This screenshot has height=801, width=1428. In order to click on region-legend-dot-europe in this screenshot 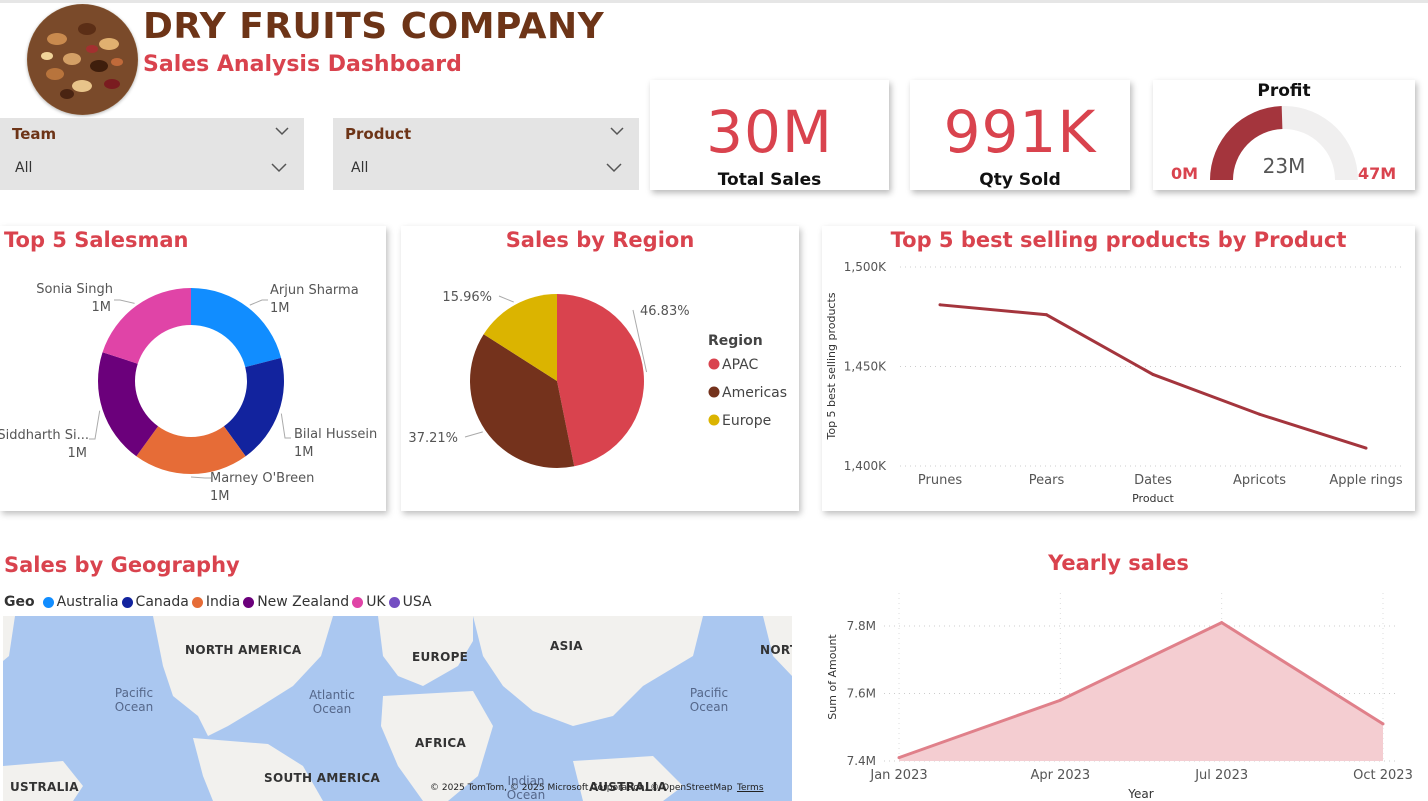, I will do `click(714, 420)`.